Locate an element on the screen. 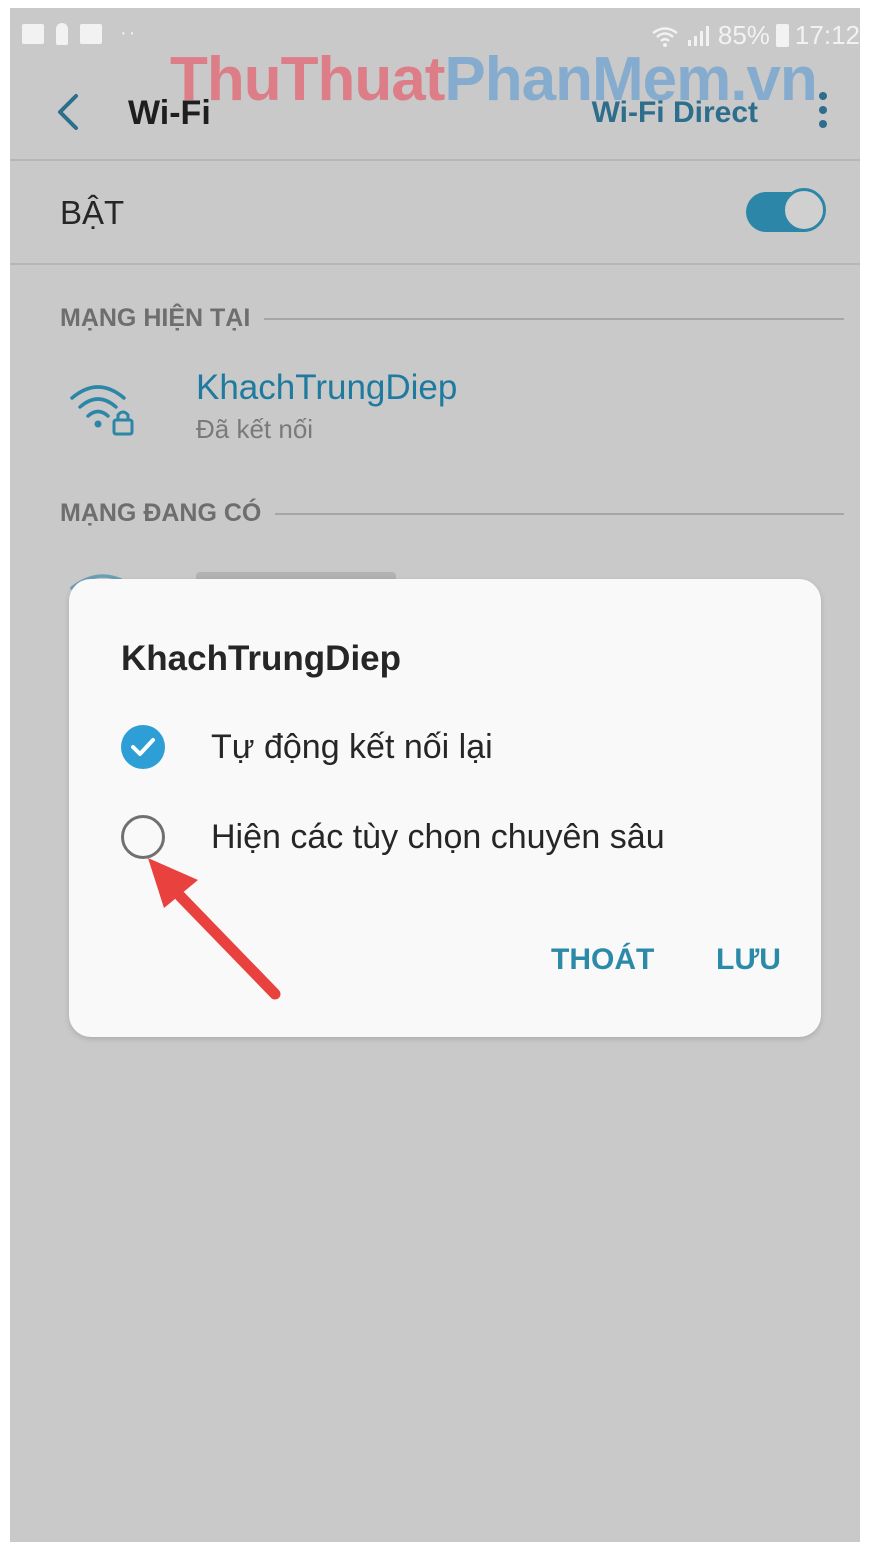 The image size is (870, 1550). save-button: LƯU is located at coordinates (748, 960).